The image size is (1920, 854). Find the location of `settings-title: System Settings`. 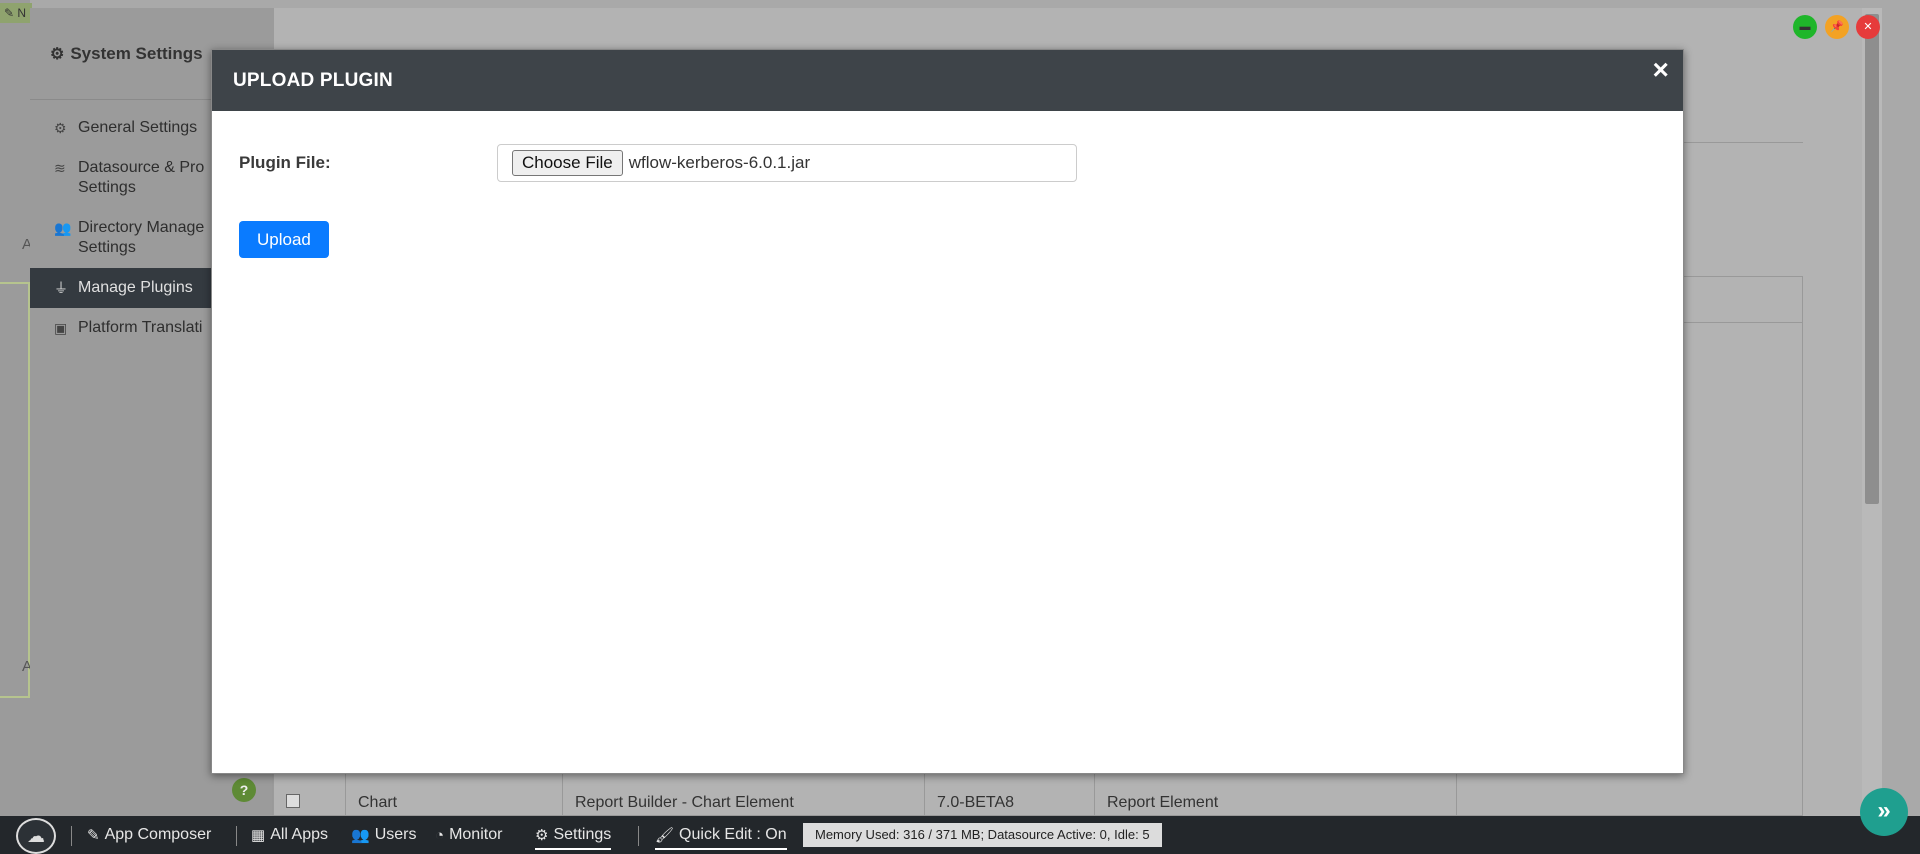

settings-title: System Settings is located at coordinates (136, 53).